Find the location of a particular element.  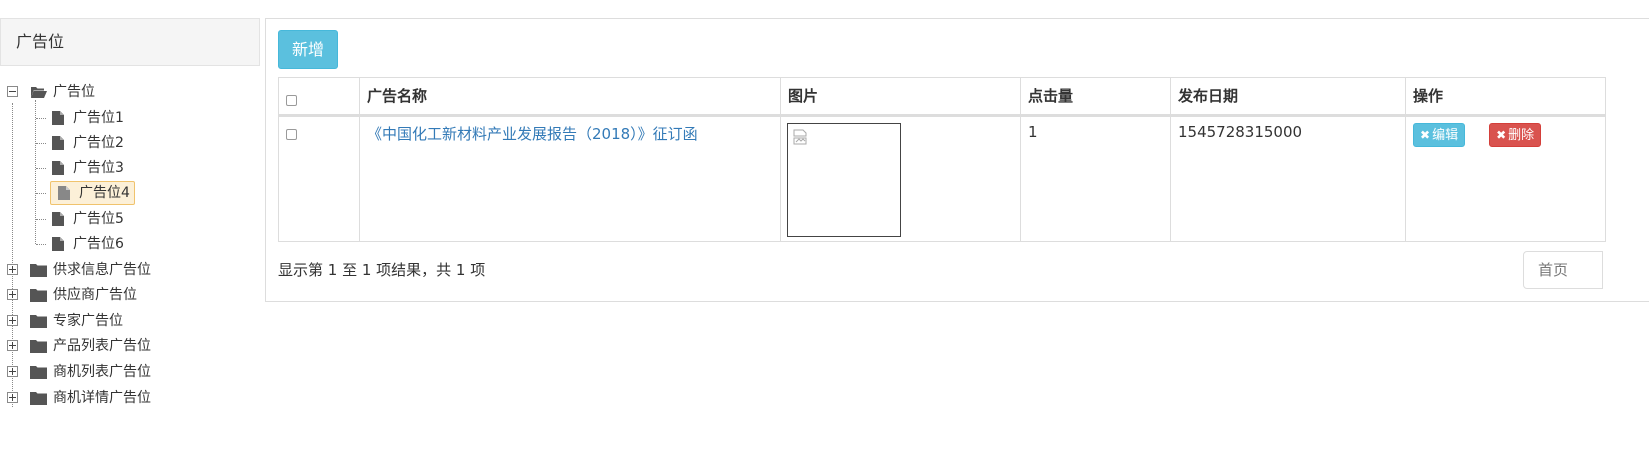

tree-node-child-1: 广告位1 is located at coordinates (80, 118).